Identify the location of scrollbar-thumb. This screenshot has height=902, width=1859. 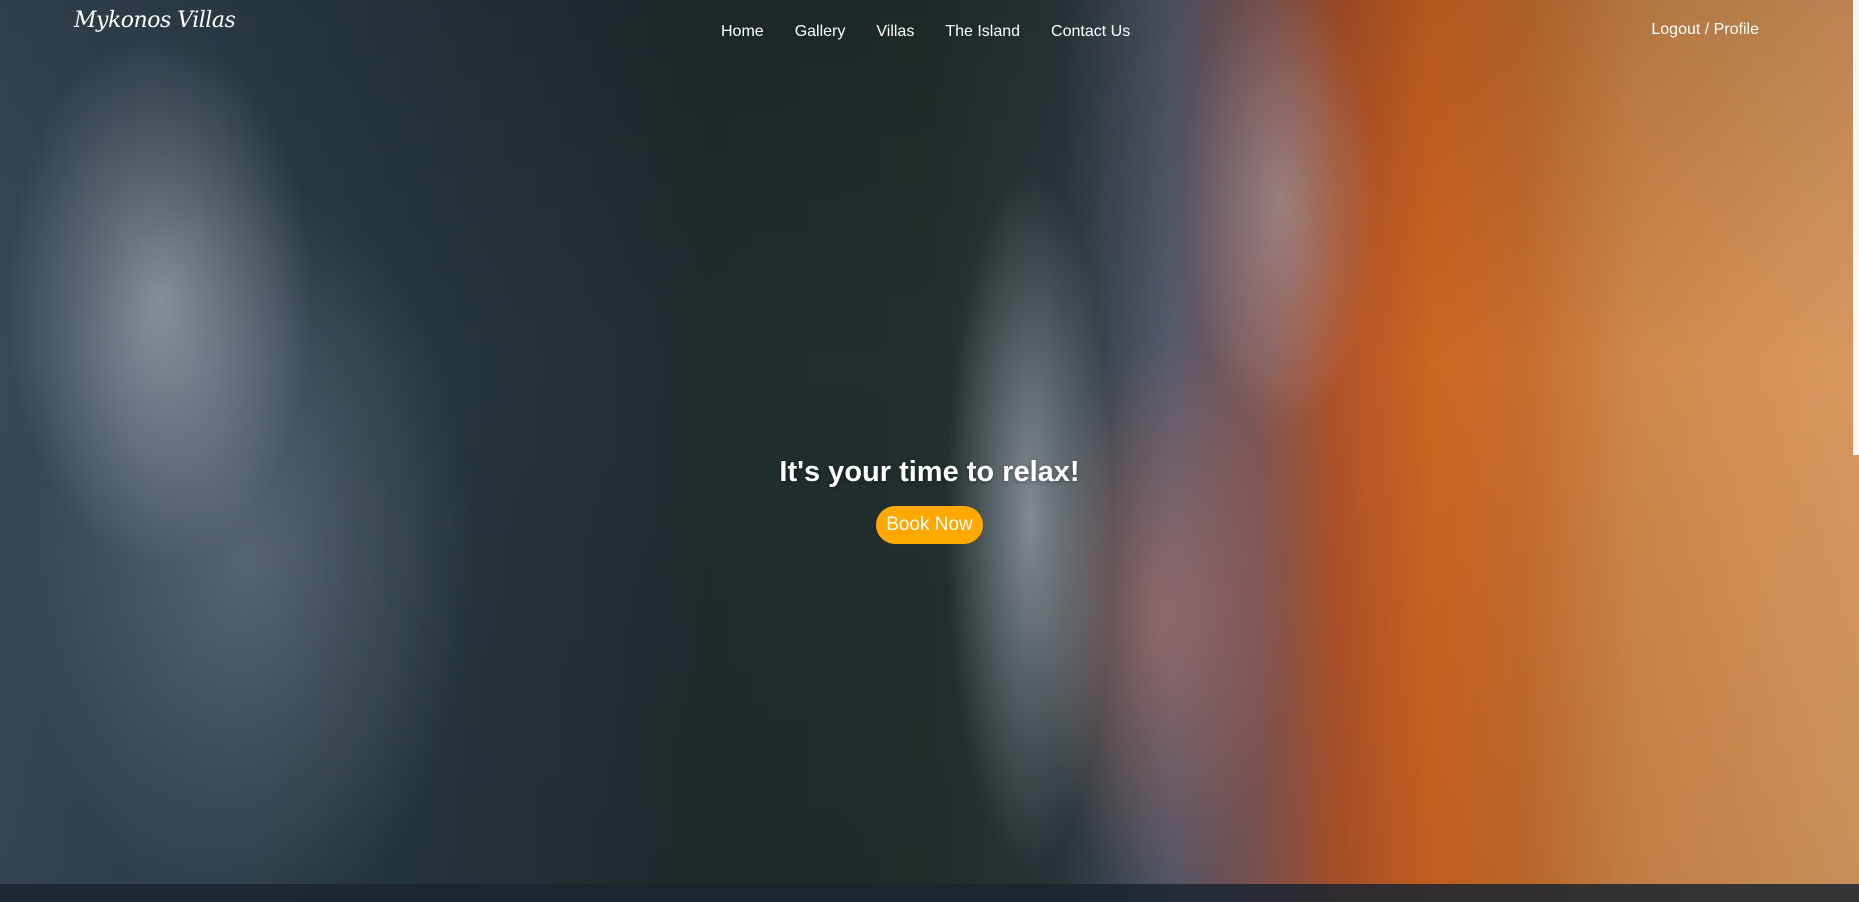
(1856, 227).